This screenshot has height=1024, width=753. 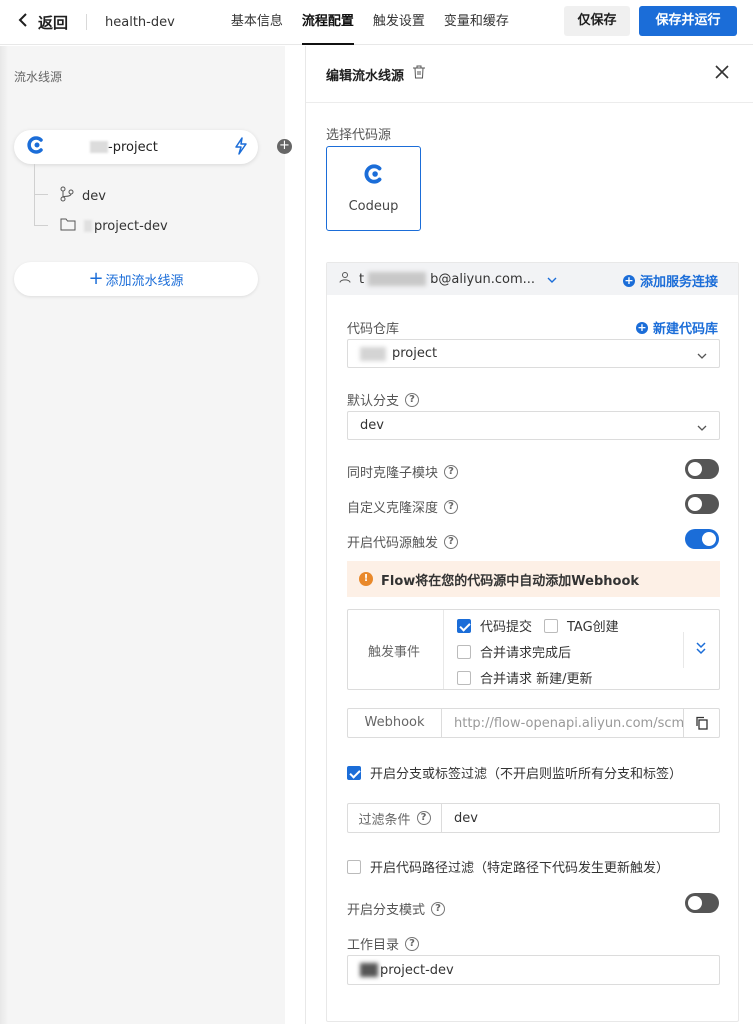 I want to click on source-trigger-label: 开启代码源触发?, so click(x=403, y=541).